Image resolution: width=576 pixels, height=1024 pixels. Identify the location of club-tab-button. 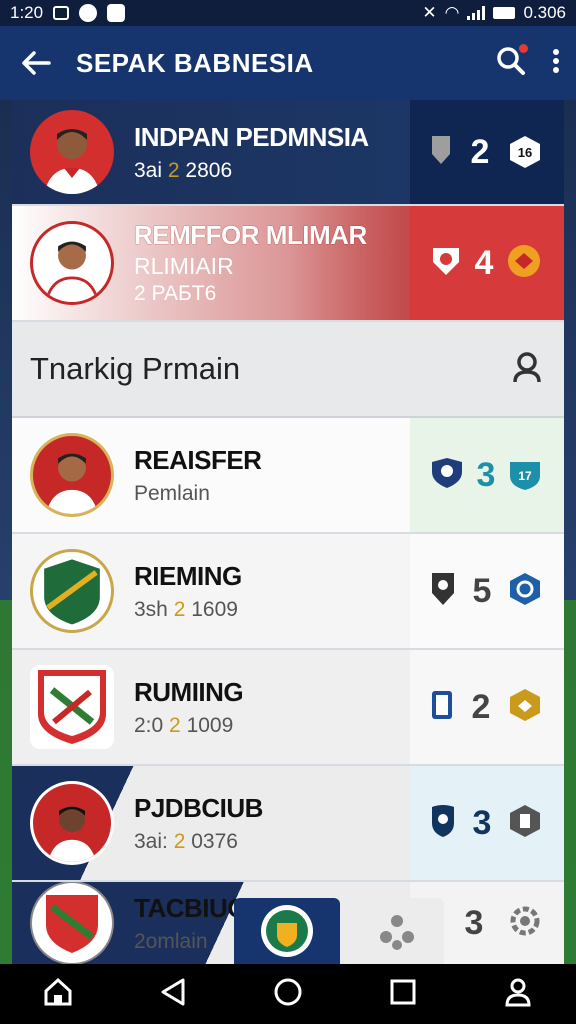
(287, 931).